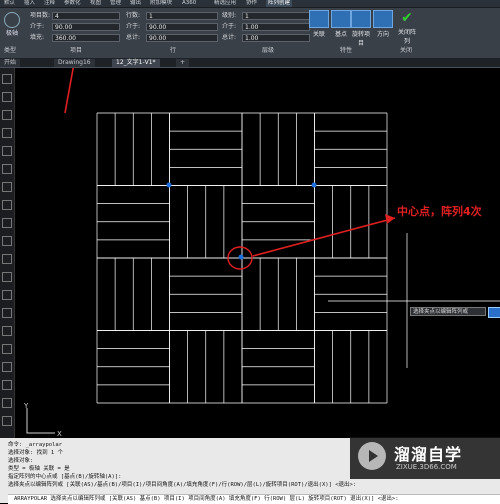 The image size is (500, 504). I want to click on document-tab: 开始, so click(10, 63).